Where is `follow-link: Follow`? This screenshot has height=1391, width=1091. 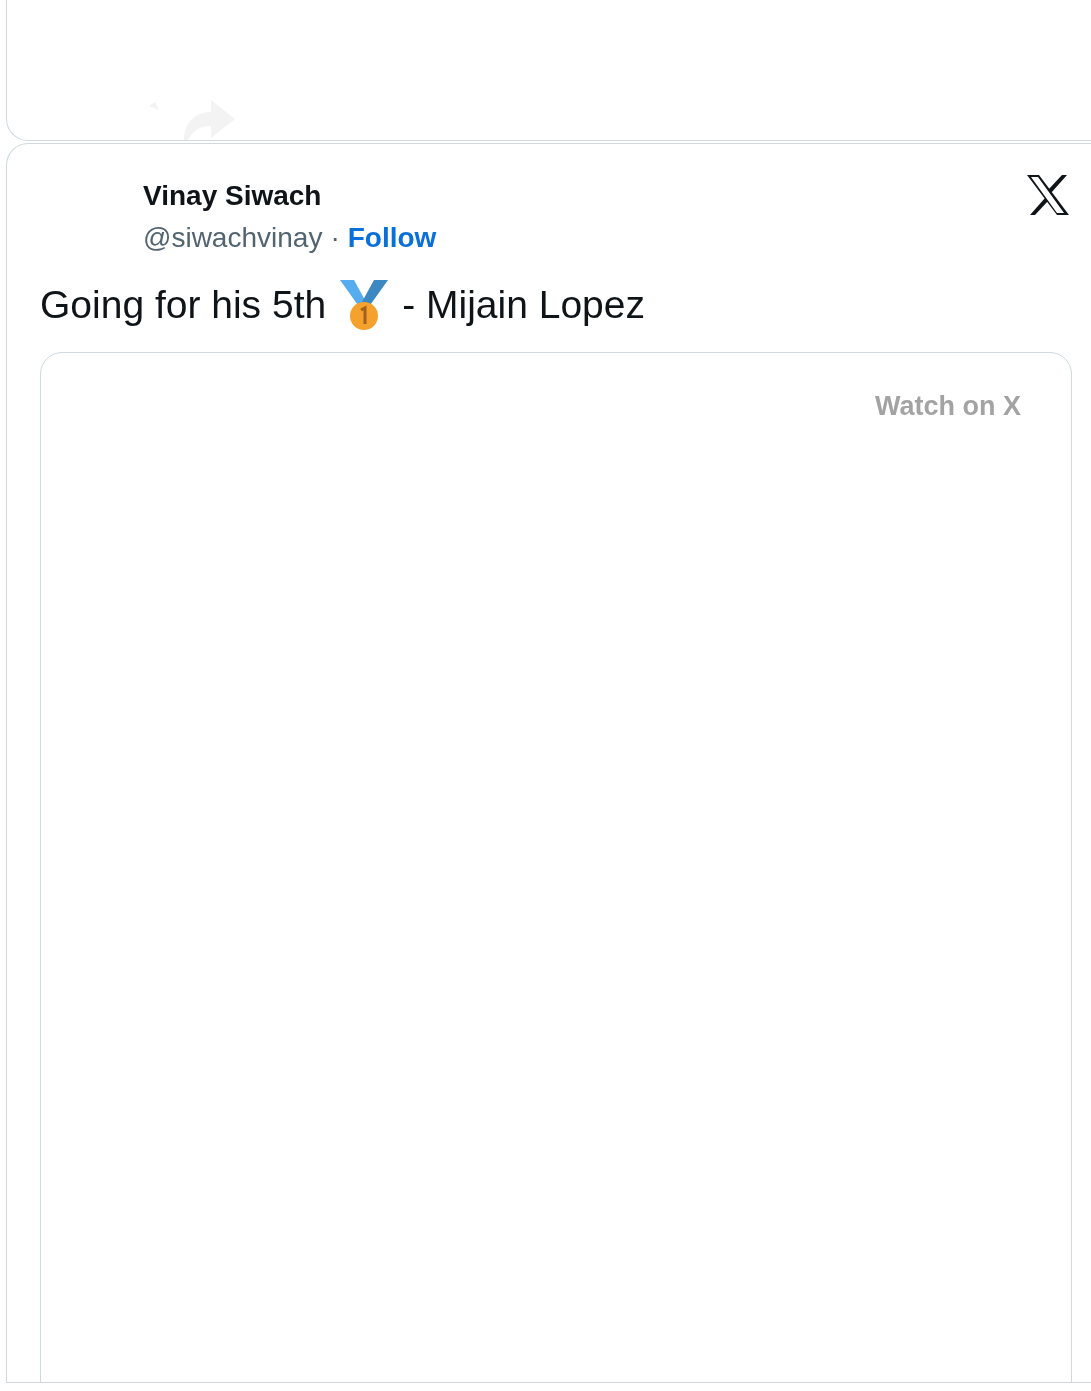 follow-link: Follow is located at coordinates (392, 238).